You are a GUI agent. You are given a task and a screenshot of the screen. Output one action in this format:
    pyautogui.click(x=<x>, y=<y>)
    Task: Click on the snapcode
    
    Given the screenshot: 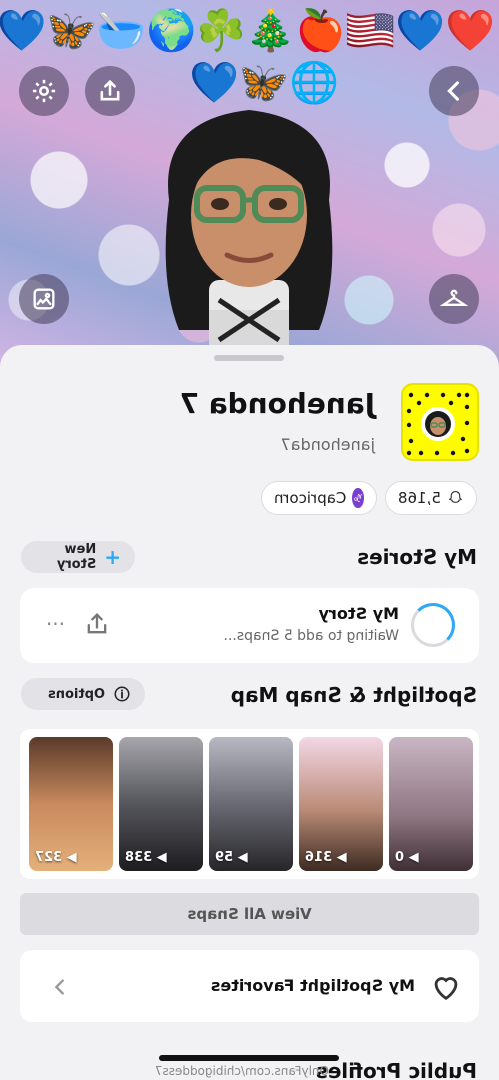 What is the action you would take?
    pyautogui.click(x=440, y=422)
    